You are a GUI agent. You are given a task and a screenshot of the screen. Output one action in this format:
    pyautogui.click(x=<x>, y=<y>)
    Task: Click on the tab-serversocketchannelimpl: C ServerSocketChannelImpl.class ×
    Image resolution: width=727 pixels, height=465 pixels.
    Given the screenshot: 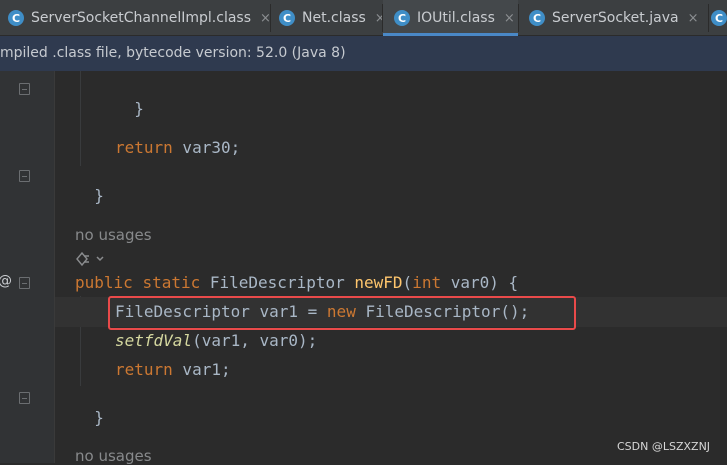 What is the action you would take?
    pyautogui.click(x=135, y=18)
    